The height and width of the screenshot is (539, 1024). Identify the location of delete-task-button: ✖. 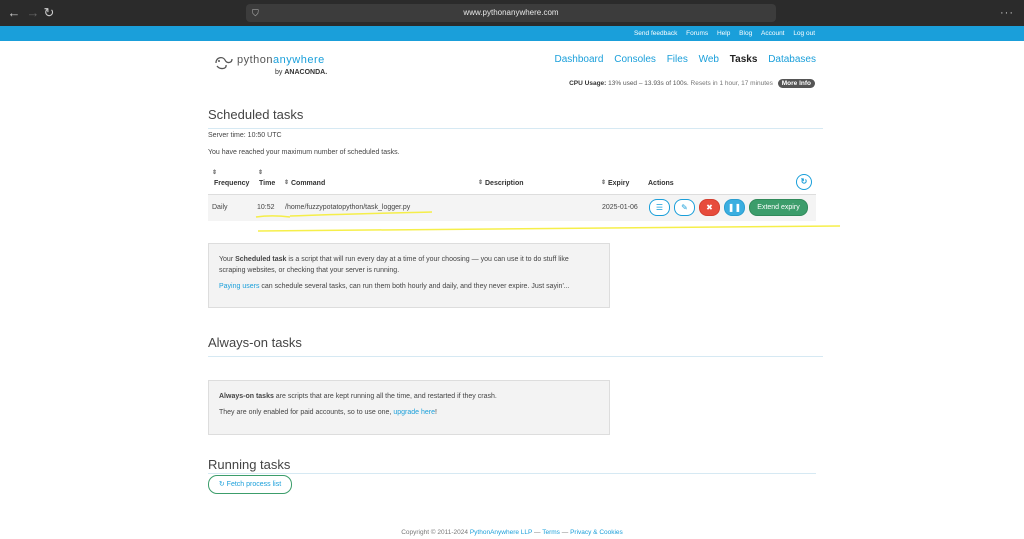
(709, 207).